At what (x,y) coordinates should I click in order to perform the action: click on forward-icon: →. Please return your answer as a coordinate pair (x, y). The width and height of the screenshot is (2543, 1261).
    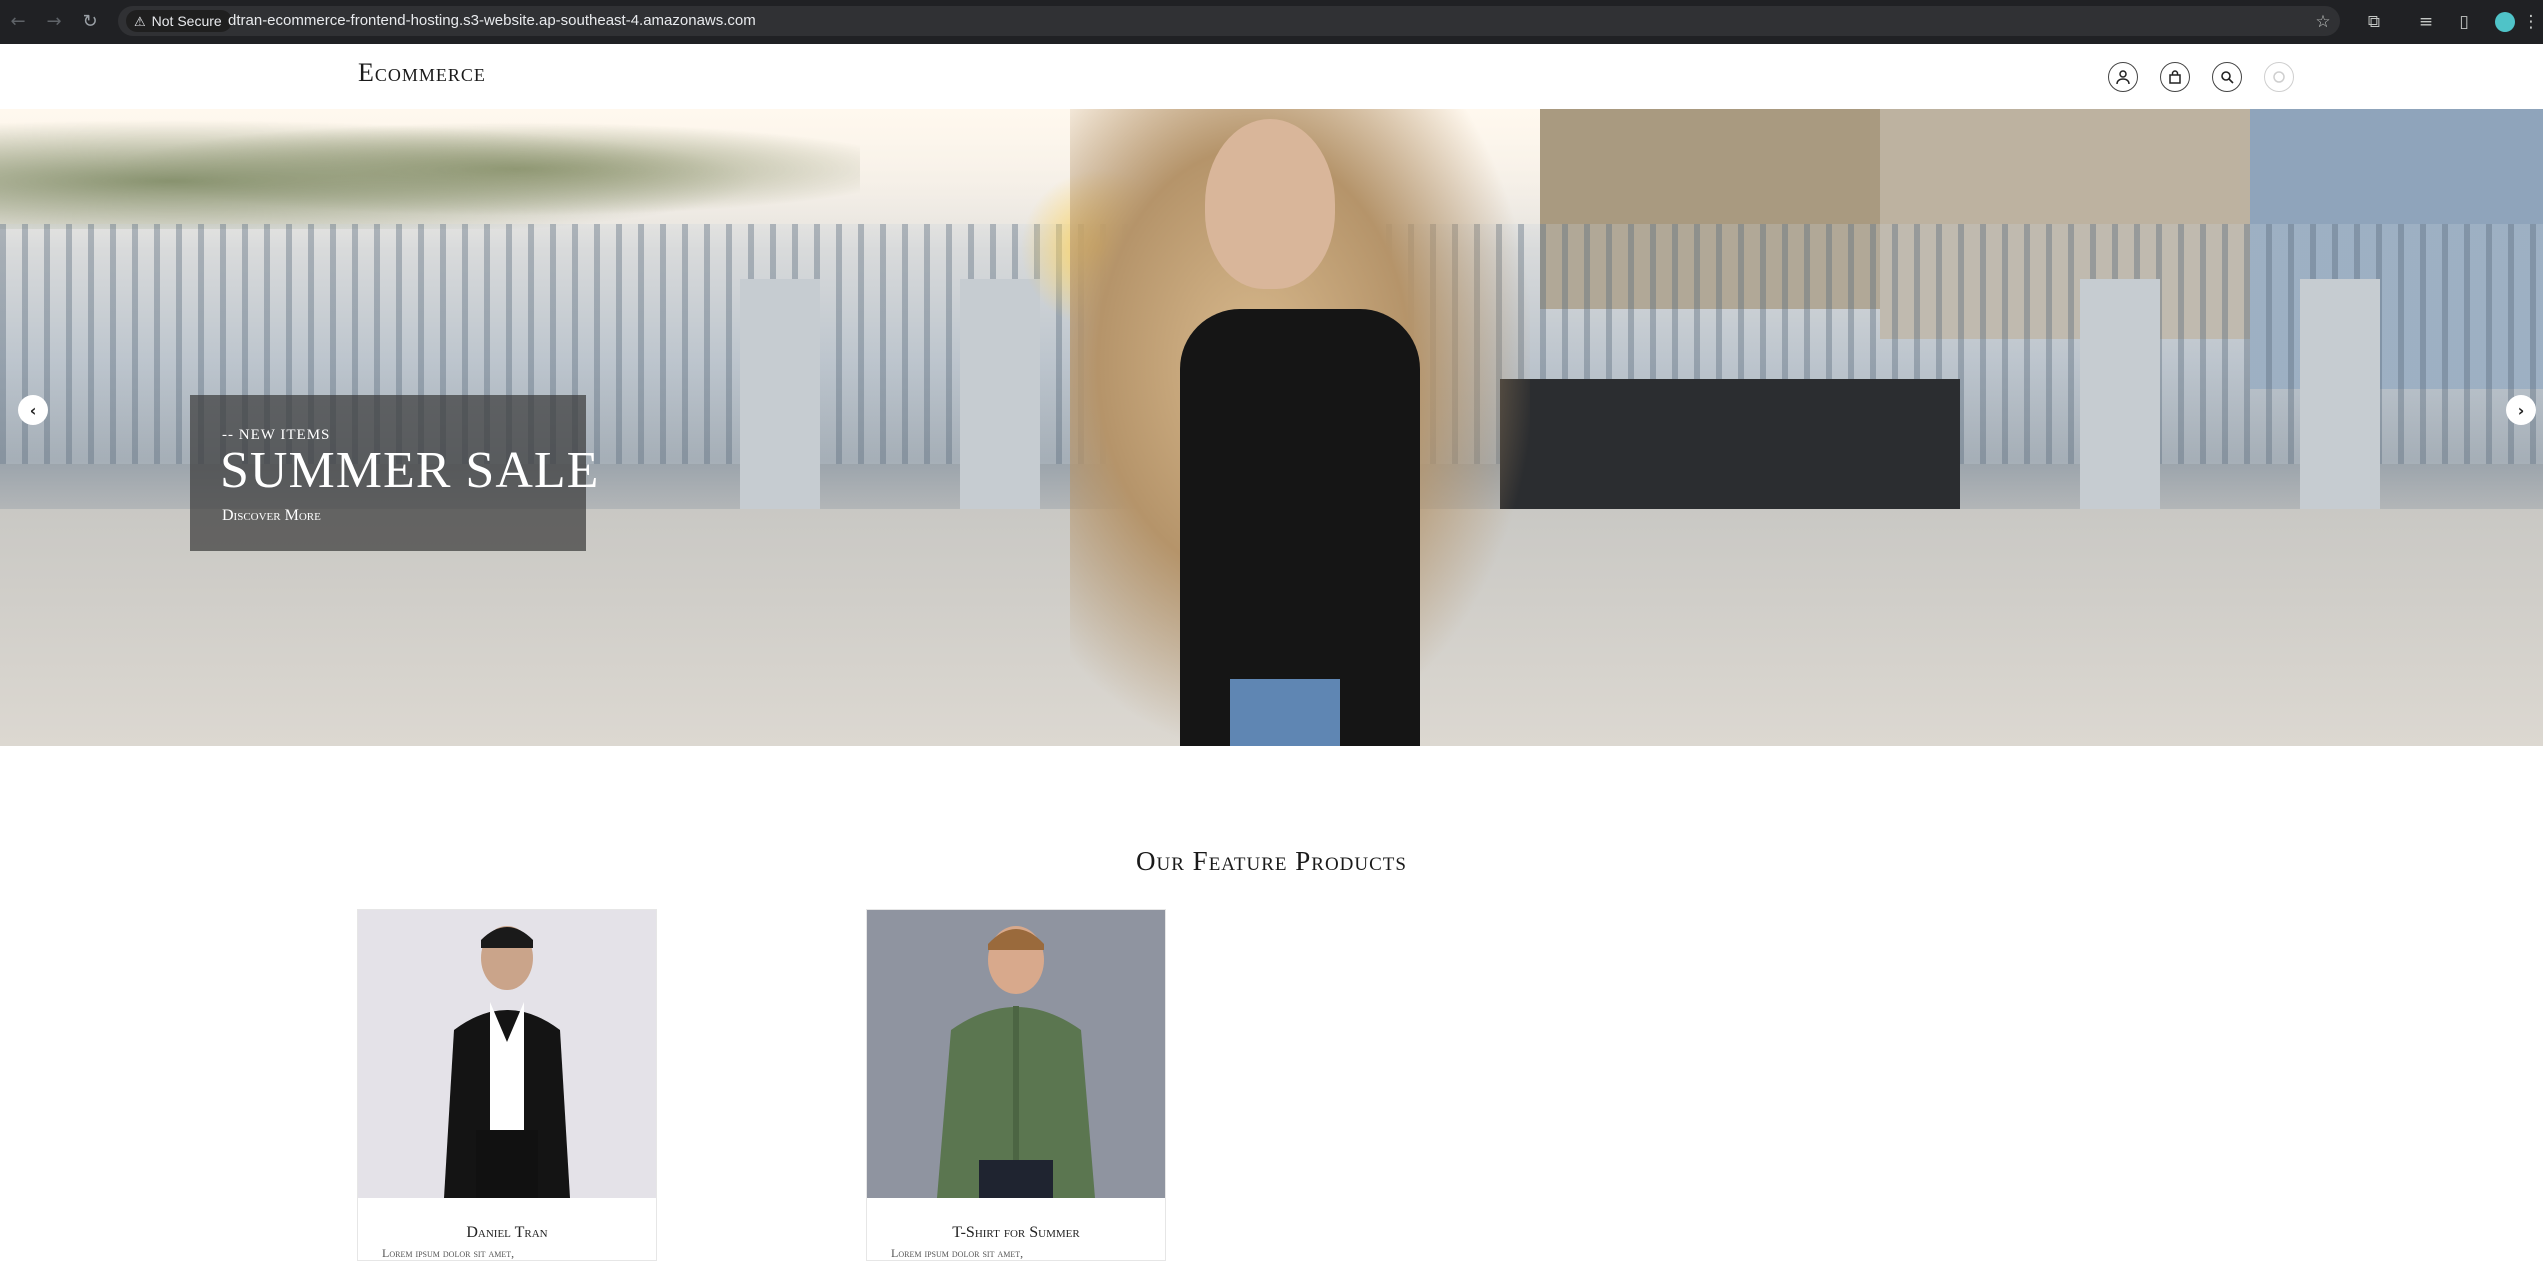
    Looking at the image, I should click on (54, 22).